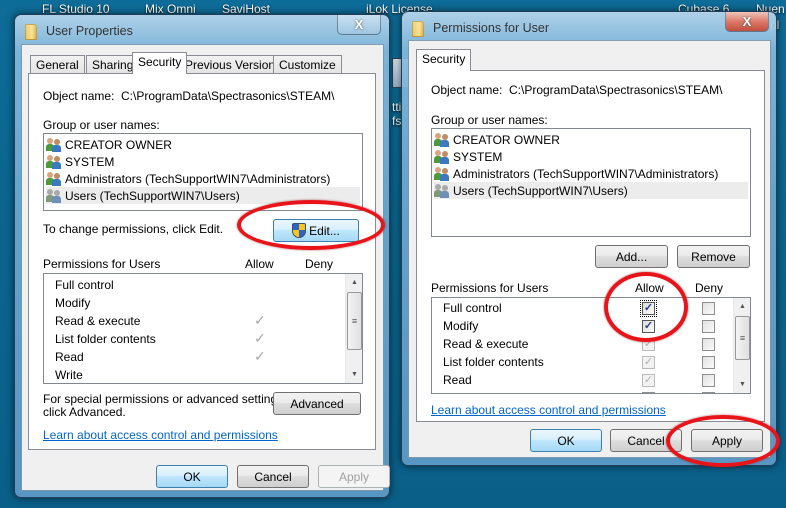  I want to click on allow-header: Allow, so click(259, 264).